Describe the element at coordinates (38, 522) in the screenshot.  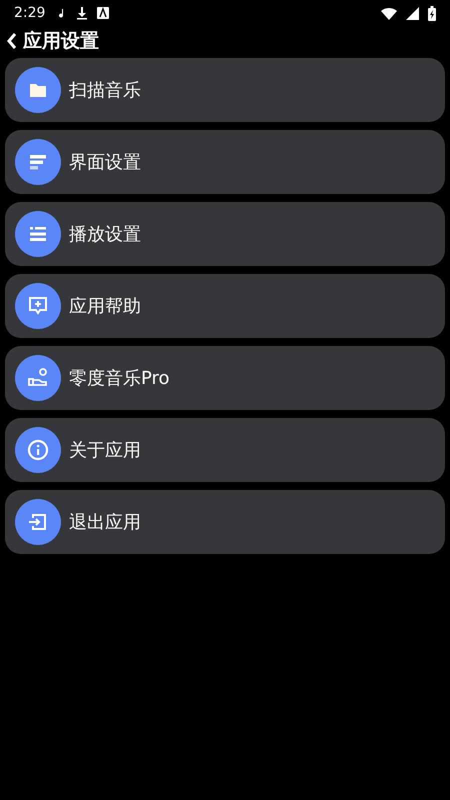
I see `exit-icon` at that location.